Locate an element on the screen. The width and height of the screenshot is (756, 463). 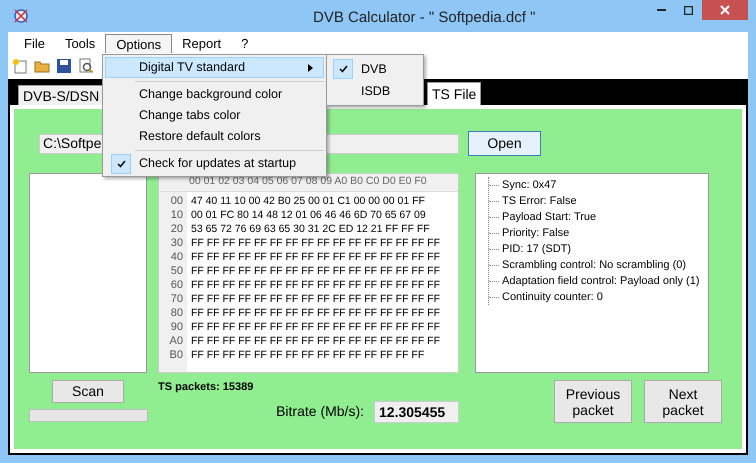
row-offset: A0 is located at coordinates (176, 341).